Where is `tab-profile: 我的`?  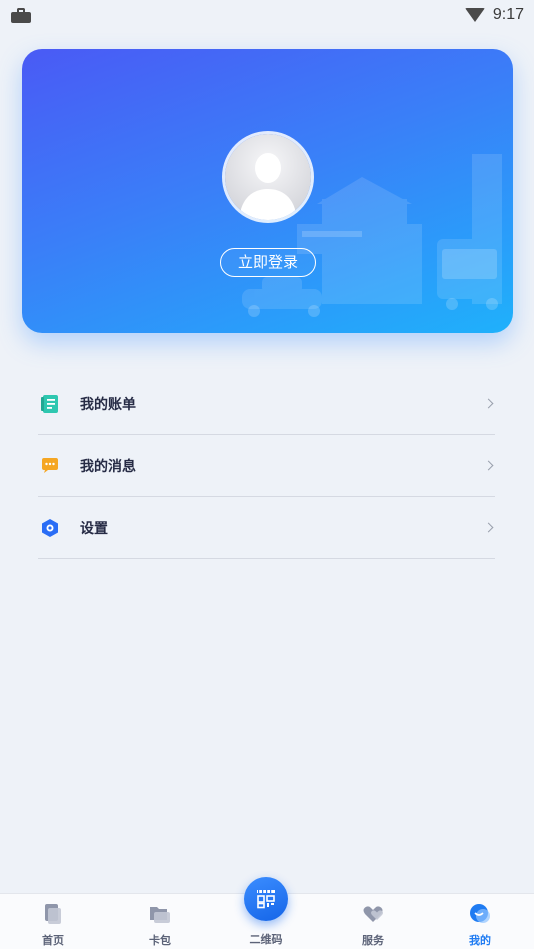 tab-profile: 我的 is located at coordinates (480, 921).